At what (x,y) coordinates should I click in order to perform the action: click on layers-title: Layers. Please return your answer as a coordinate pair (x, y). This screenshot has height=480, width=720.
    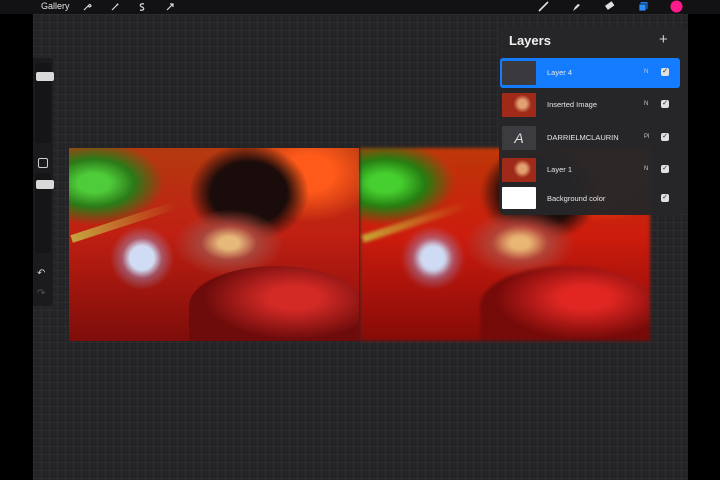
    Looking at the image, I should click on (530, 40).